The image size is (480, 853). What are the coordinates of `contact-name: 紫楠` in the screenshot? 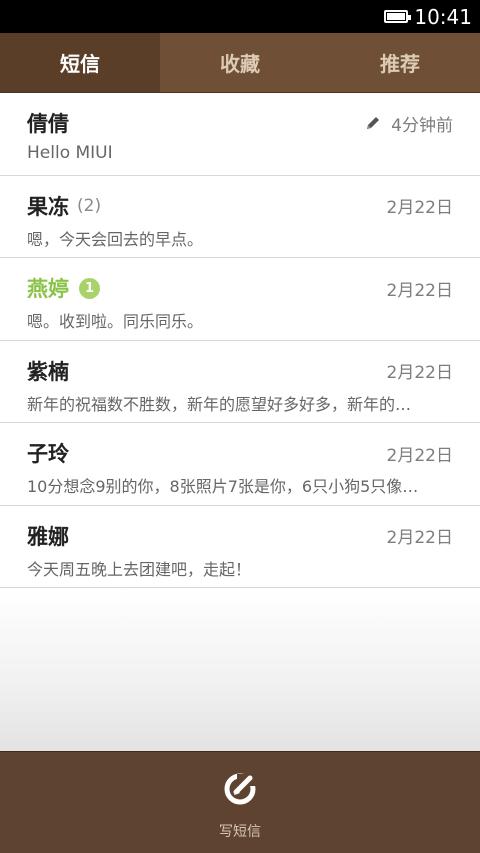 It's located at (48, 371).